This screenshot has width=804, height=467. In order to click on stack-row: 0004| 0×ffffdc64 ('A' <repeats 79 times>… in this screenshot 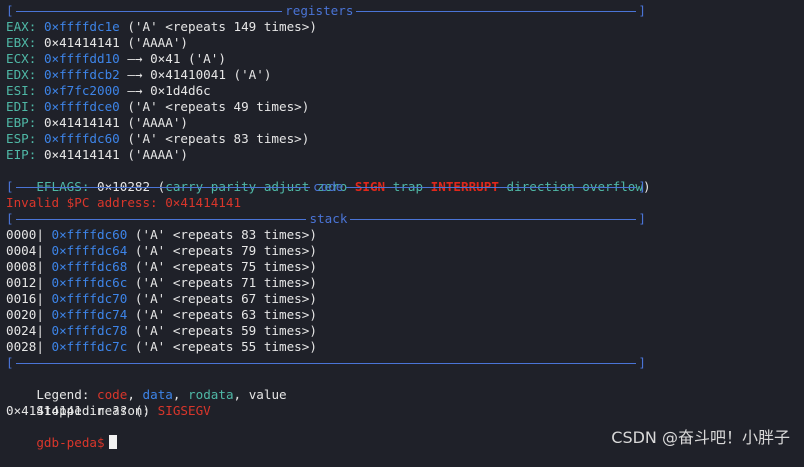, I will do `click(405, 251)`.